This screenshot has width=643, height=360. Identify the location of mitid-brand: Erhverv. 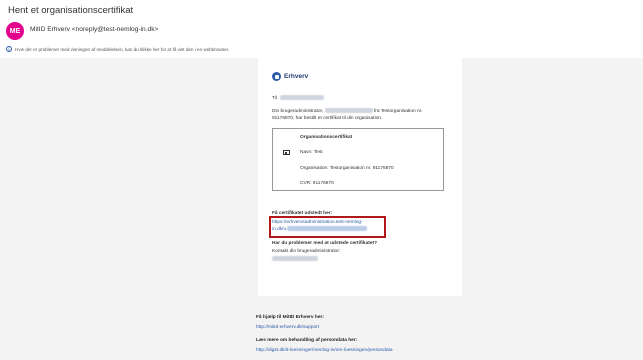
(290, 76).